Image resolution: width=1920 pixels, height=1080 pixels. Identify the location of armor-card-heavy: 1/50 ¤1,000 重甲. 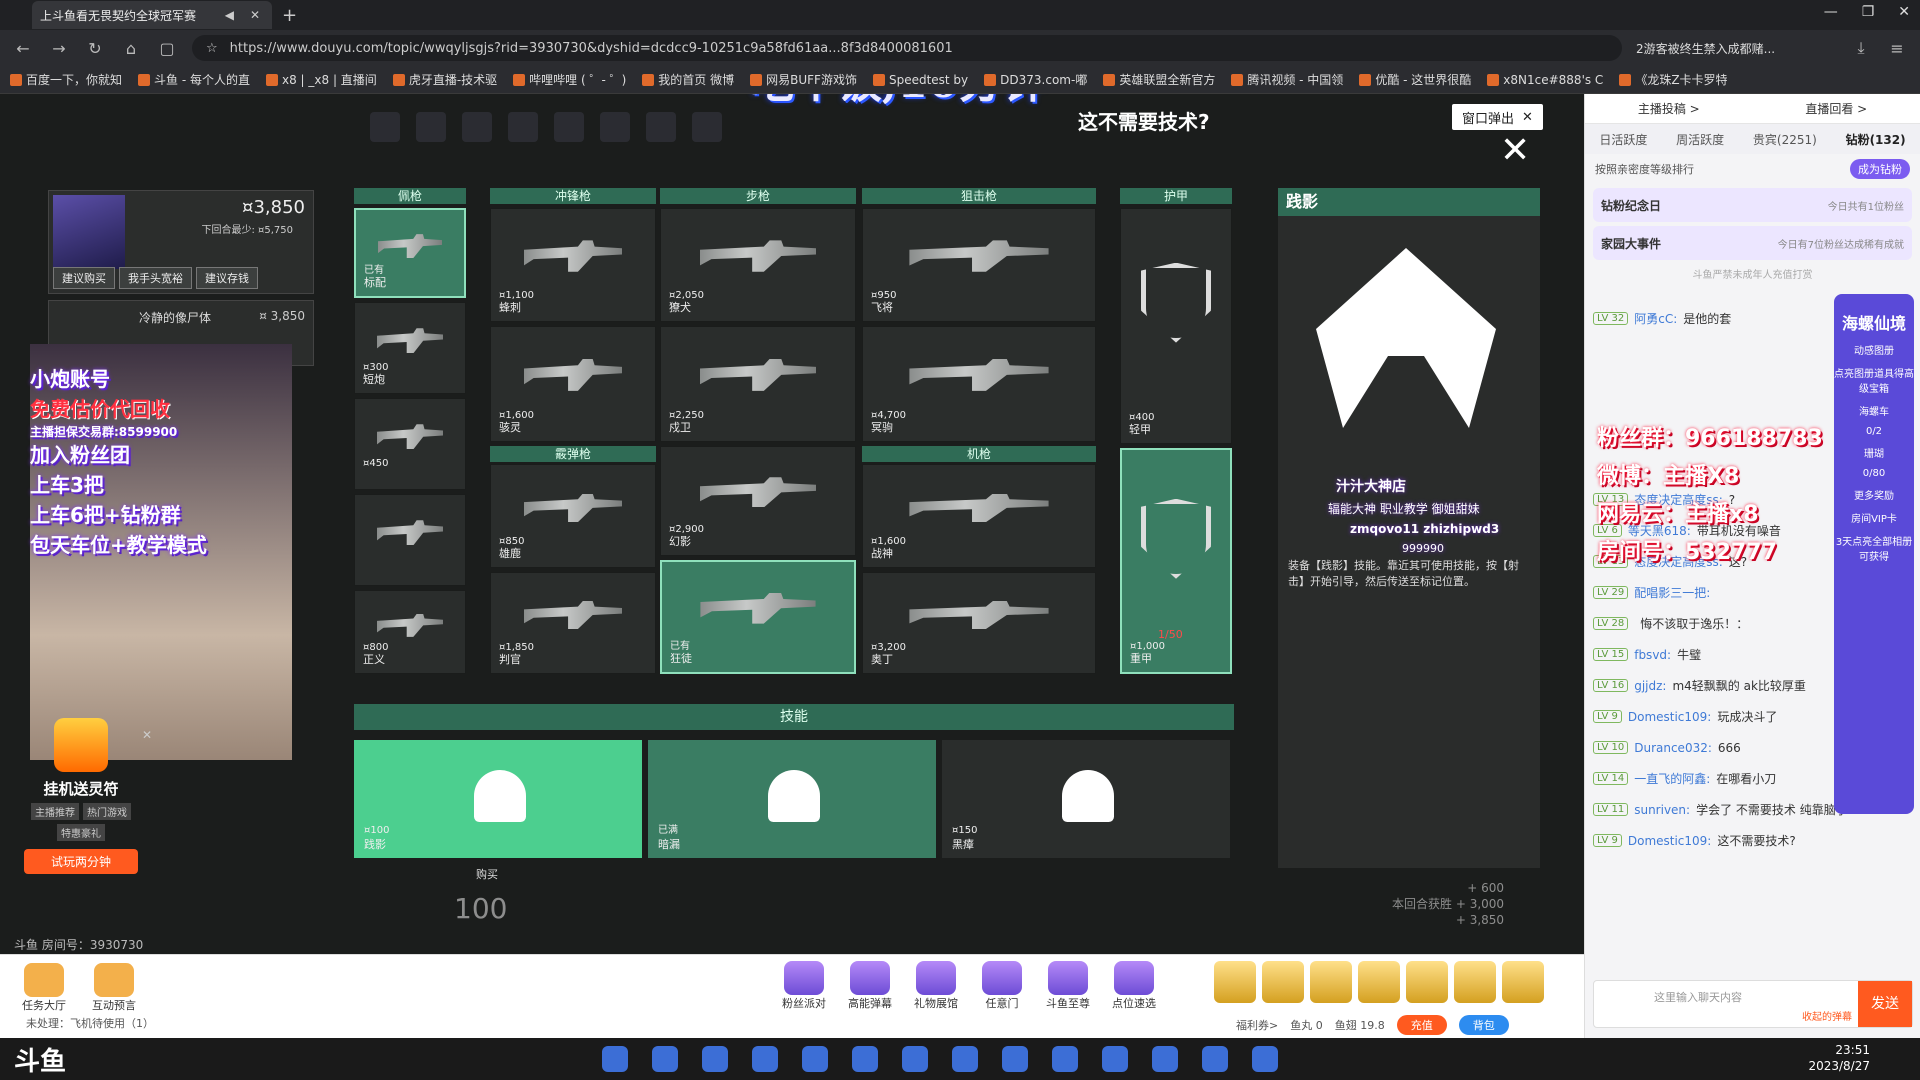
(1176, 561).